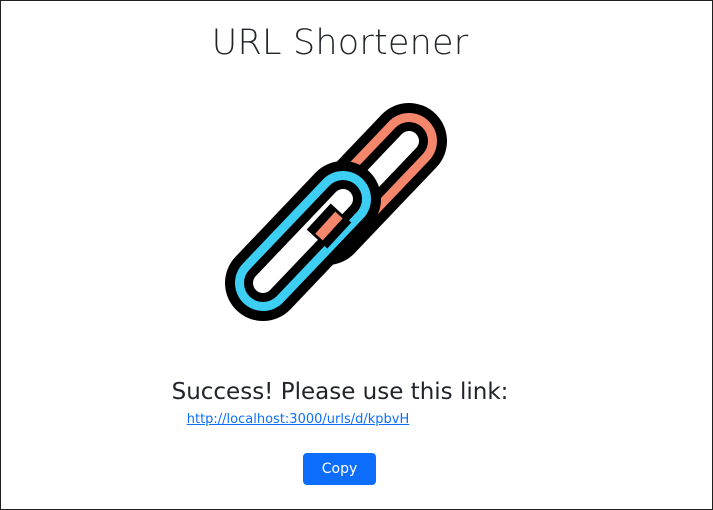 The image size is (713, 510). What do you see at coordinates (340, 392) in the screenshot?
I see `success-message: Success! Please use this link:` at bounding box center [340, 392].